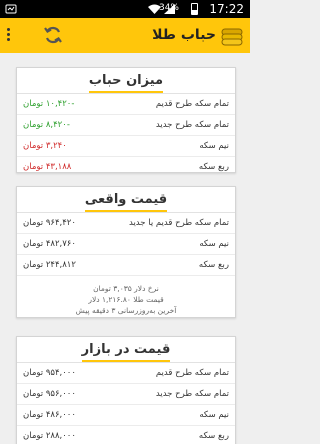  What do you see at coordinates (47, 167) in the screenshot?
I see `row-value: ۴۳,۱۸۸ تومان` at bounding box center [47, 167].